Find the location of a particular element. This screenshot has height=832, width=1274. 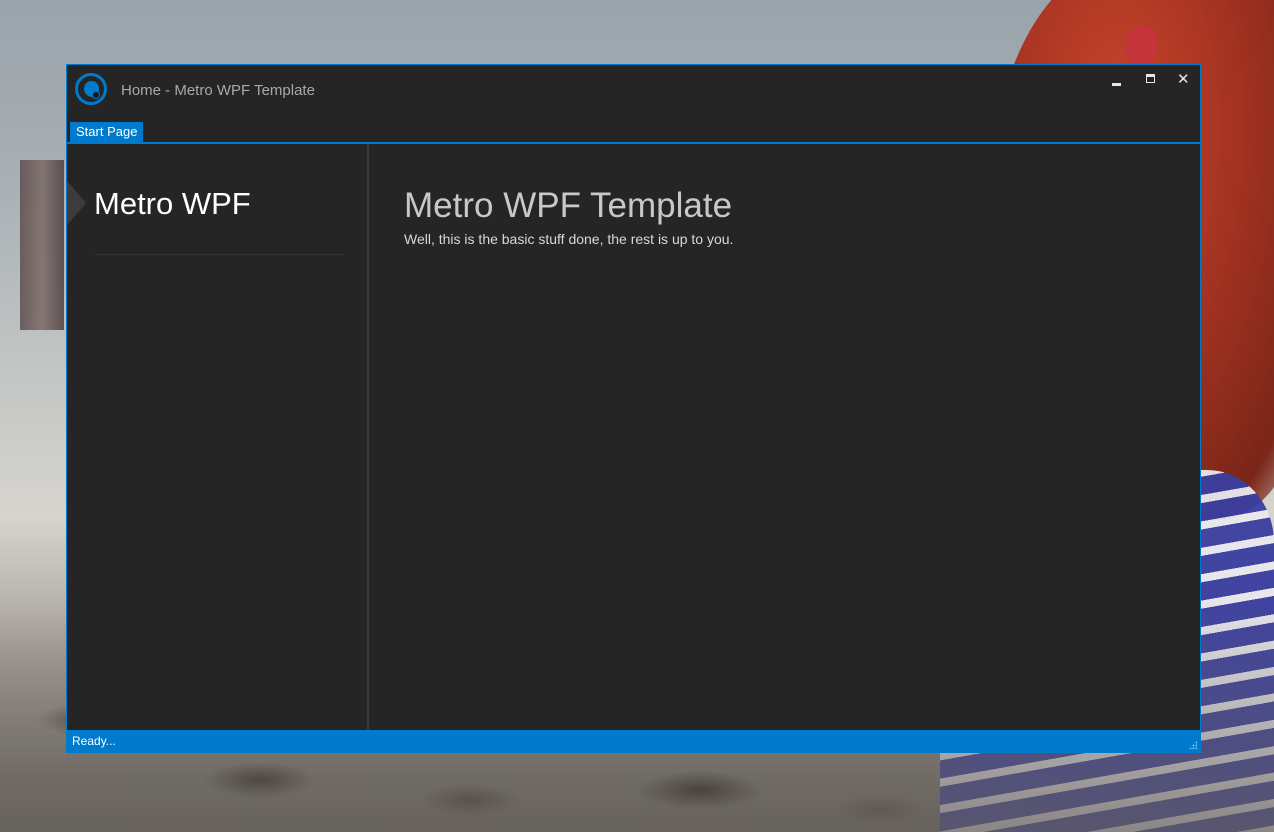

tab-strip: Start Page is located at coordinates (633, 133).